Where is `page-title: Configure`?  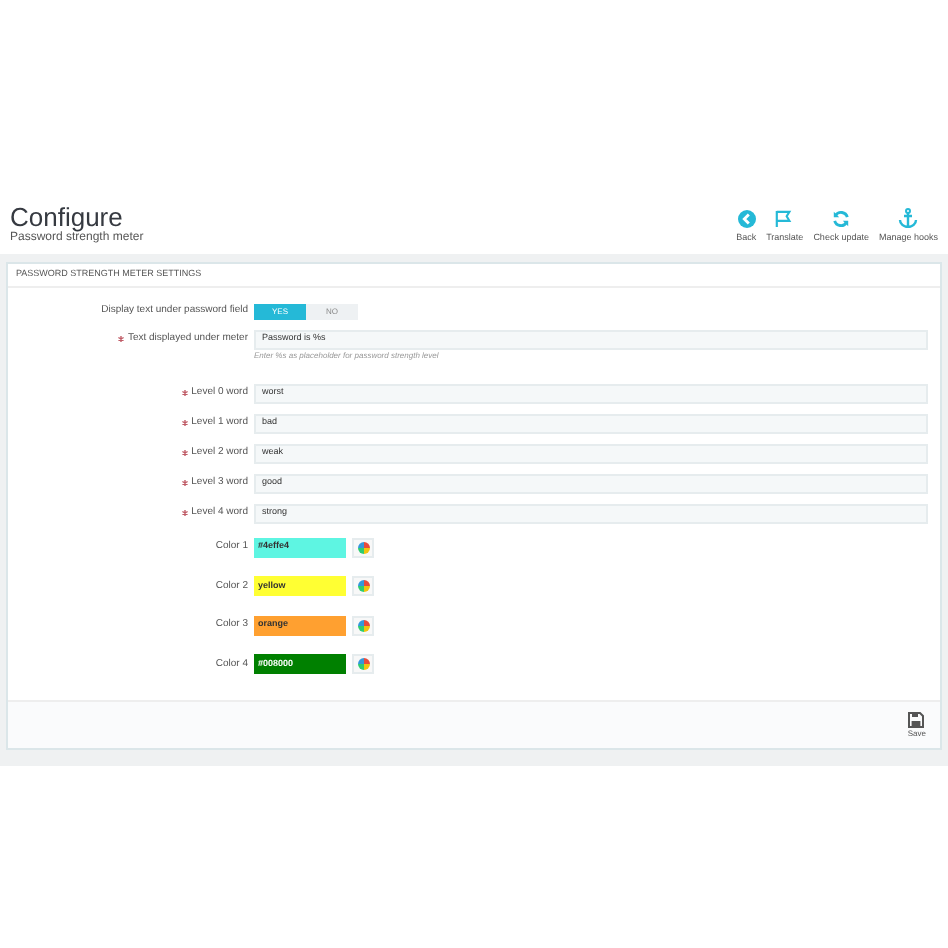
page-title: Configure is located at coordinates (67, 218).